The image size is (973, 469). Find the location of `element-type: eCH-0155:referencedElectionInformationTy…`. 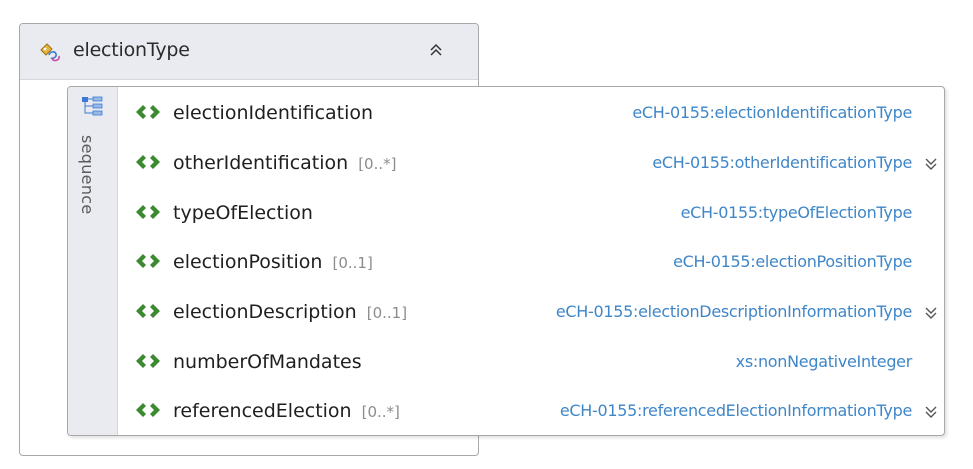

element-type: eCH-0155:referencedElectionInformationTy… is located at coordinates (736, 410).